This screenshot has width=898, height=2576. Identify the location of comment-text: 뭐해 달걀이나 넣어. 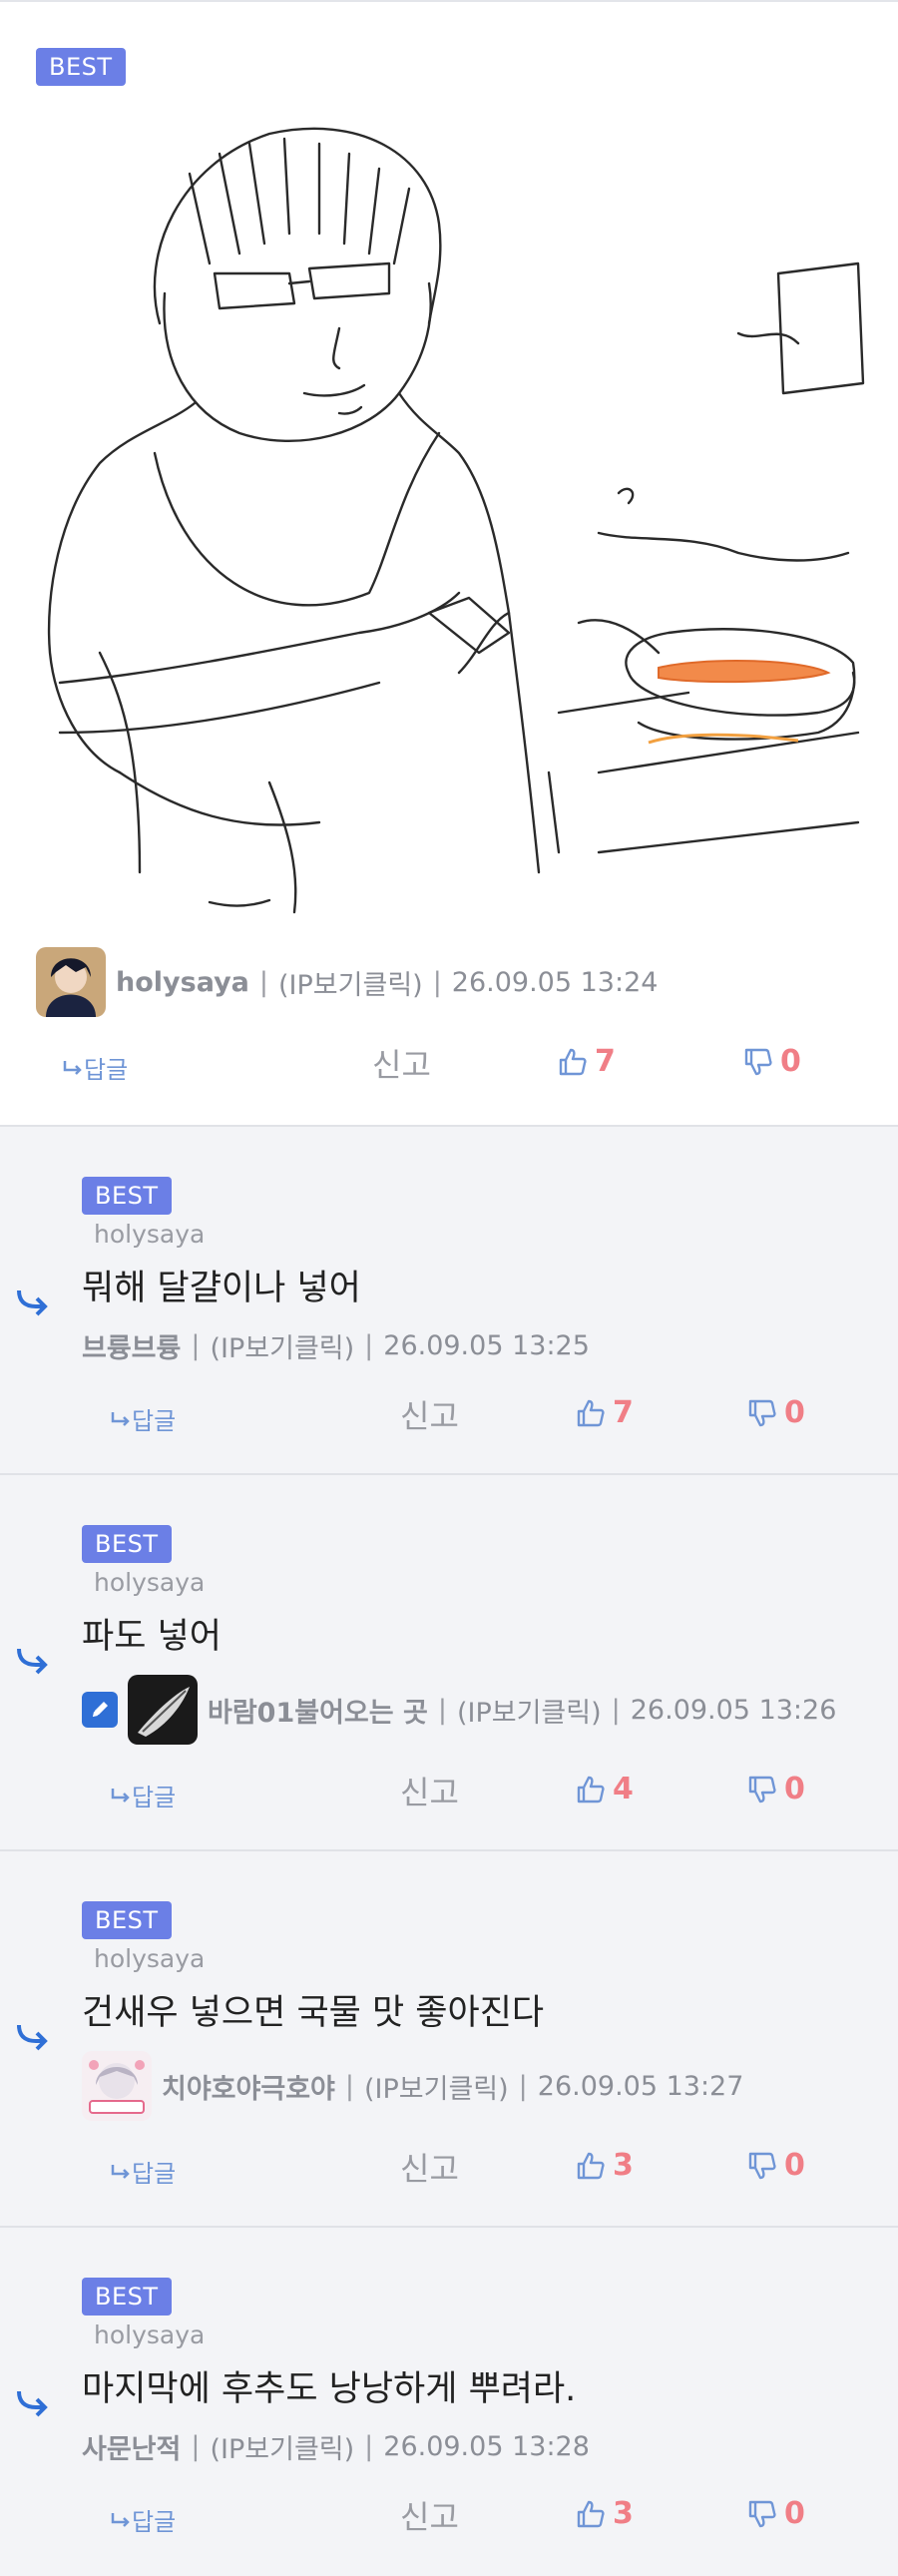
(221, 1289).